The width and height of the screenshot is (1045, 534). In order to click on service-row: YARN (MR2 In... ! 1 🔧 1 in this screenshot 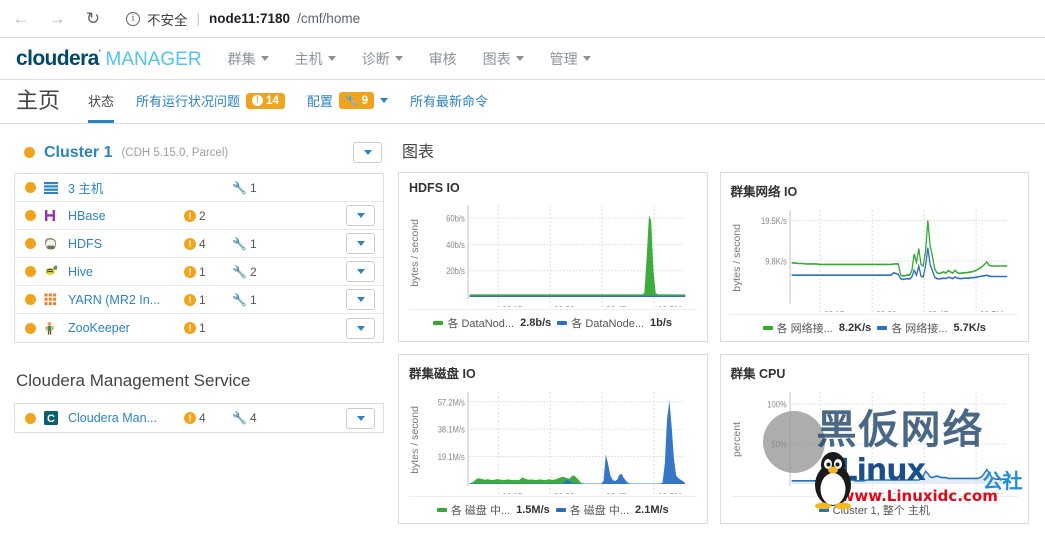, I will do `click(199, 300)`.